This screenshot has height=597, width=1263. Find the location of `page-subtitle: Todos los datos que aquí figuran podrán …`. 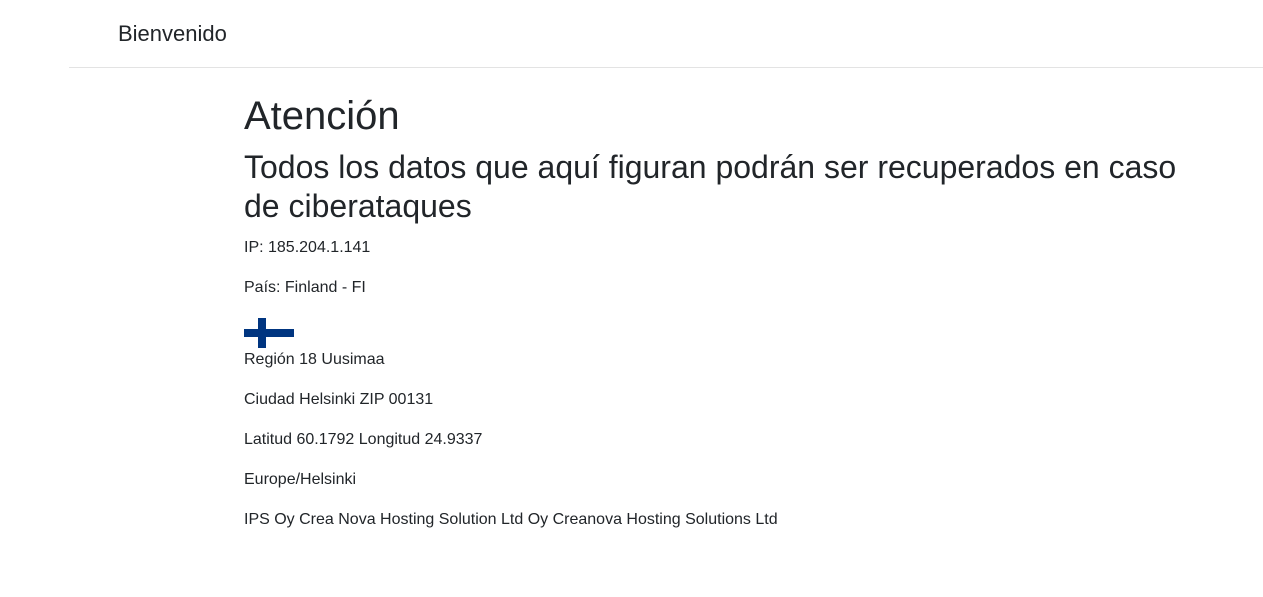

page-subtitle: Todos los datos que aquí figuran podrán … is located at coordinates (710, 186).